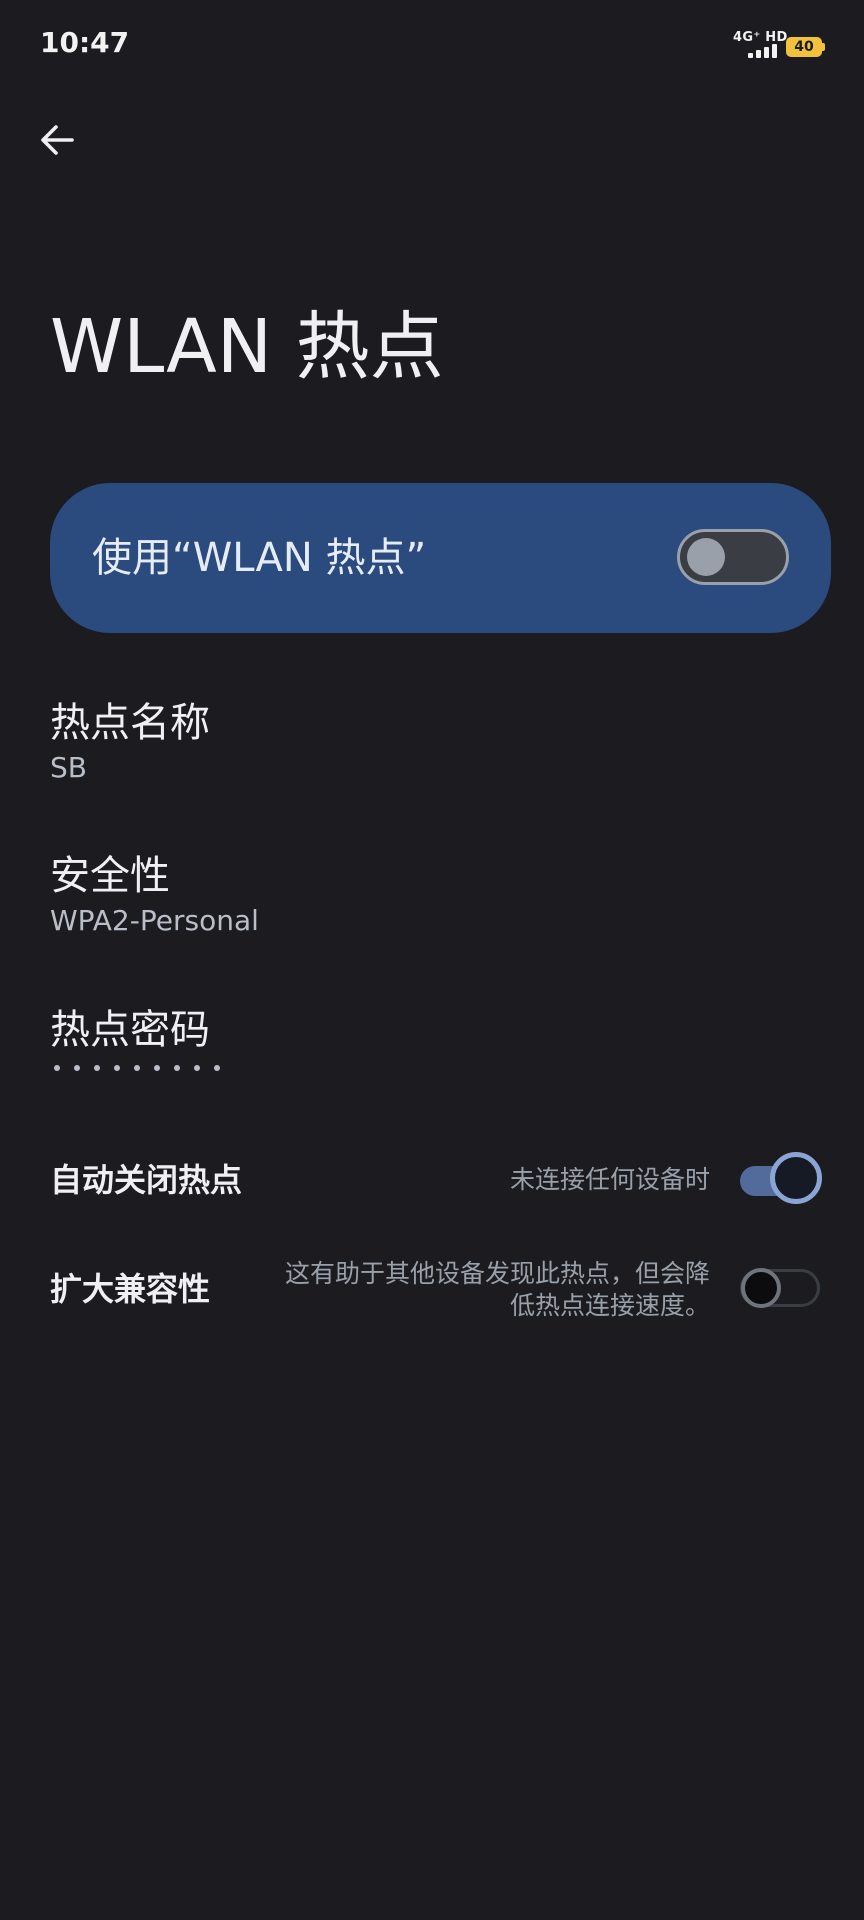 This screenshot has height=1920, width=864. Describe the element at coordinates (763, 51) in the screenshot. I see `signal-strength-icon` at that location.